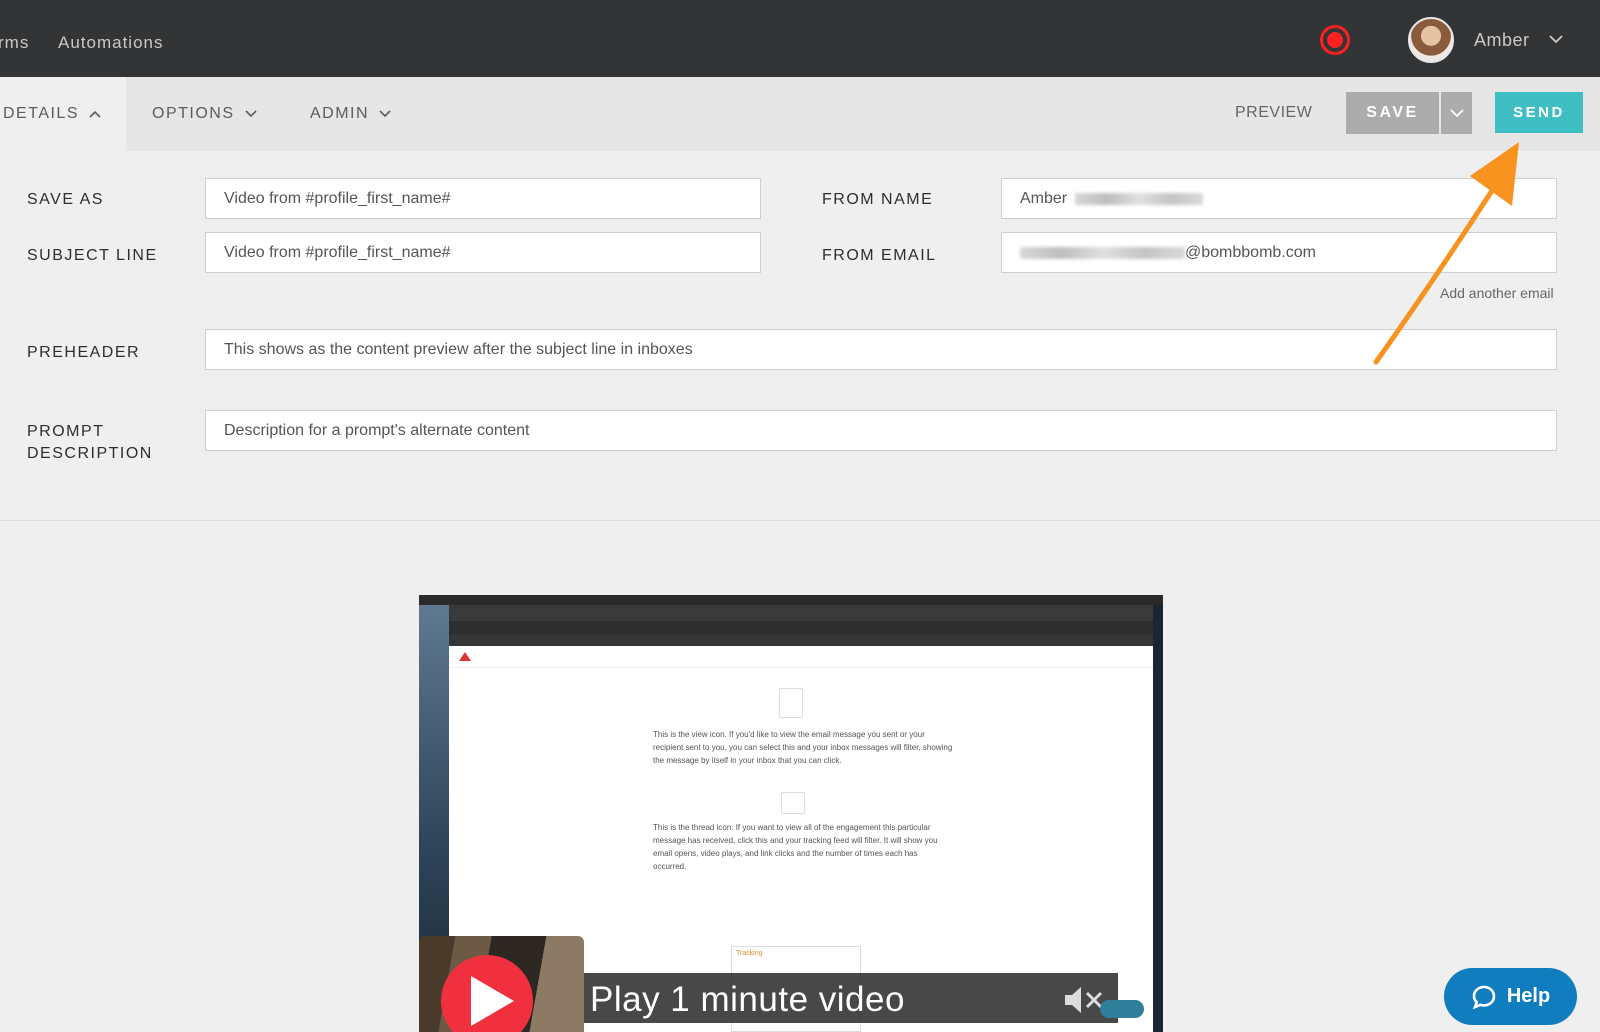 Image resolution: width=1600 pixels, height=1032 pixels. What do you see at coordinates (879, 255) in the screenshot?
I see `from-email-label: FROM EMAIL` at bounding box center [879, 255].